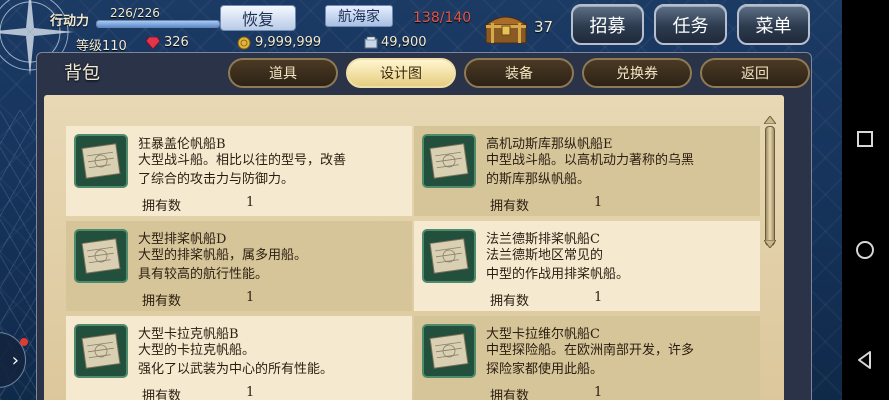 Image resolution: width=889 pixels, height=400 pixels. Describe the element at coordinates (236, 360) in the screenshot. I see `item-description: 大型的卡拉克帆船。 强化了以武装为中心的所有性能。` at that location.